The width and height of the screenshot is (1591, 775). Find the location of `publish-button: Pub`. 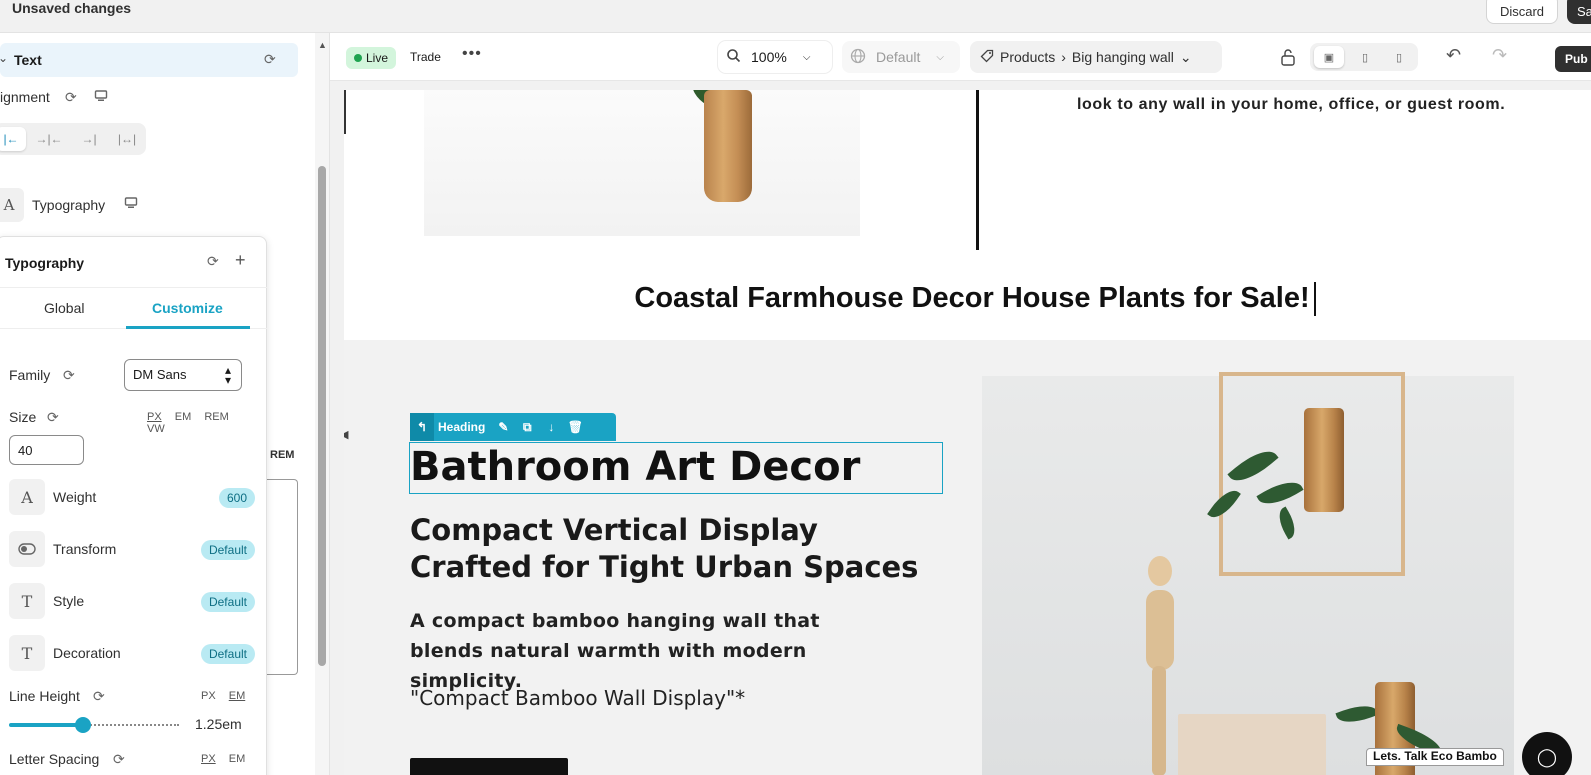

publish-button: Pub is located at coordinates (1573, 59).